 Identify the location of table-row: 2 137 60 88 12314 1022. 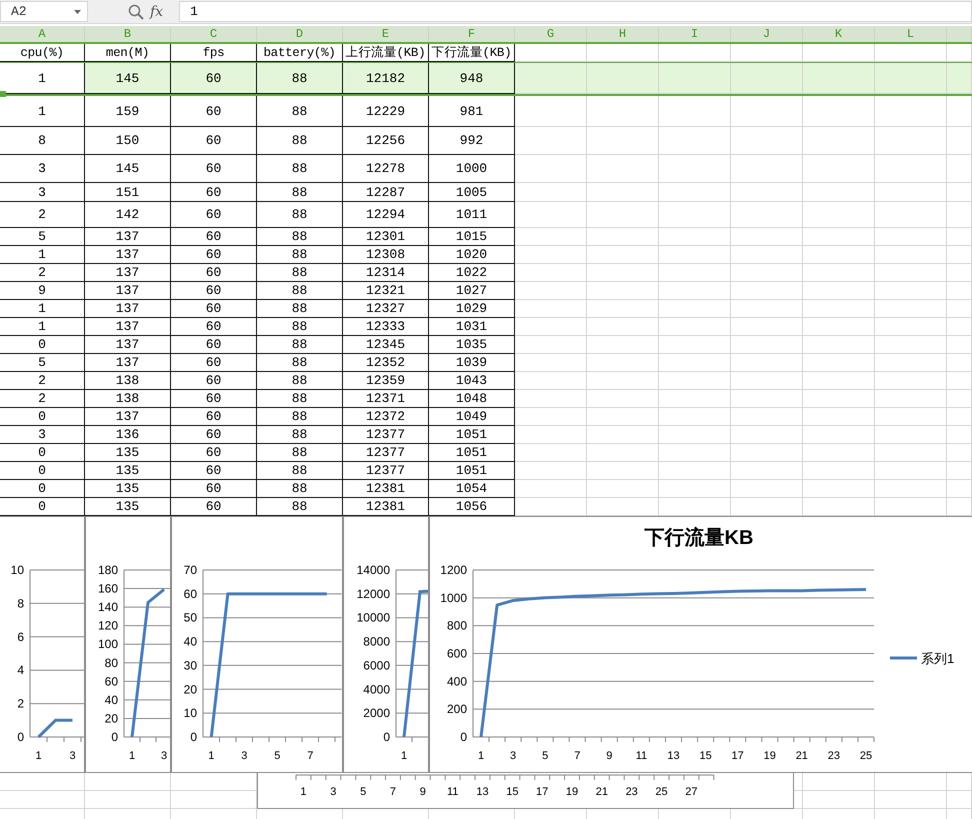
(486, 273).